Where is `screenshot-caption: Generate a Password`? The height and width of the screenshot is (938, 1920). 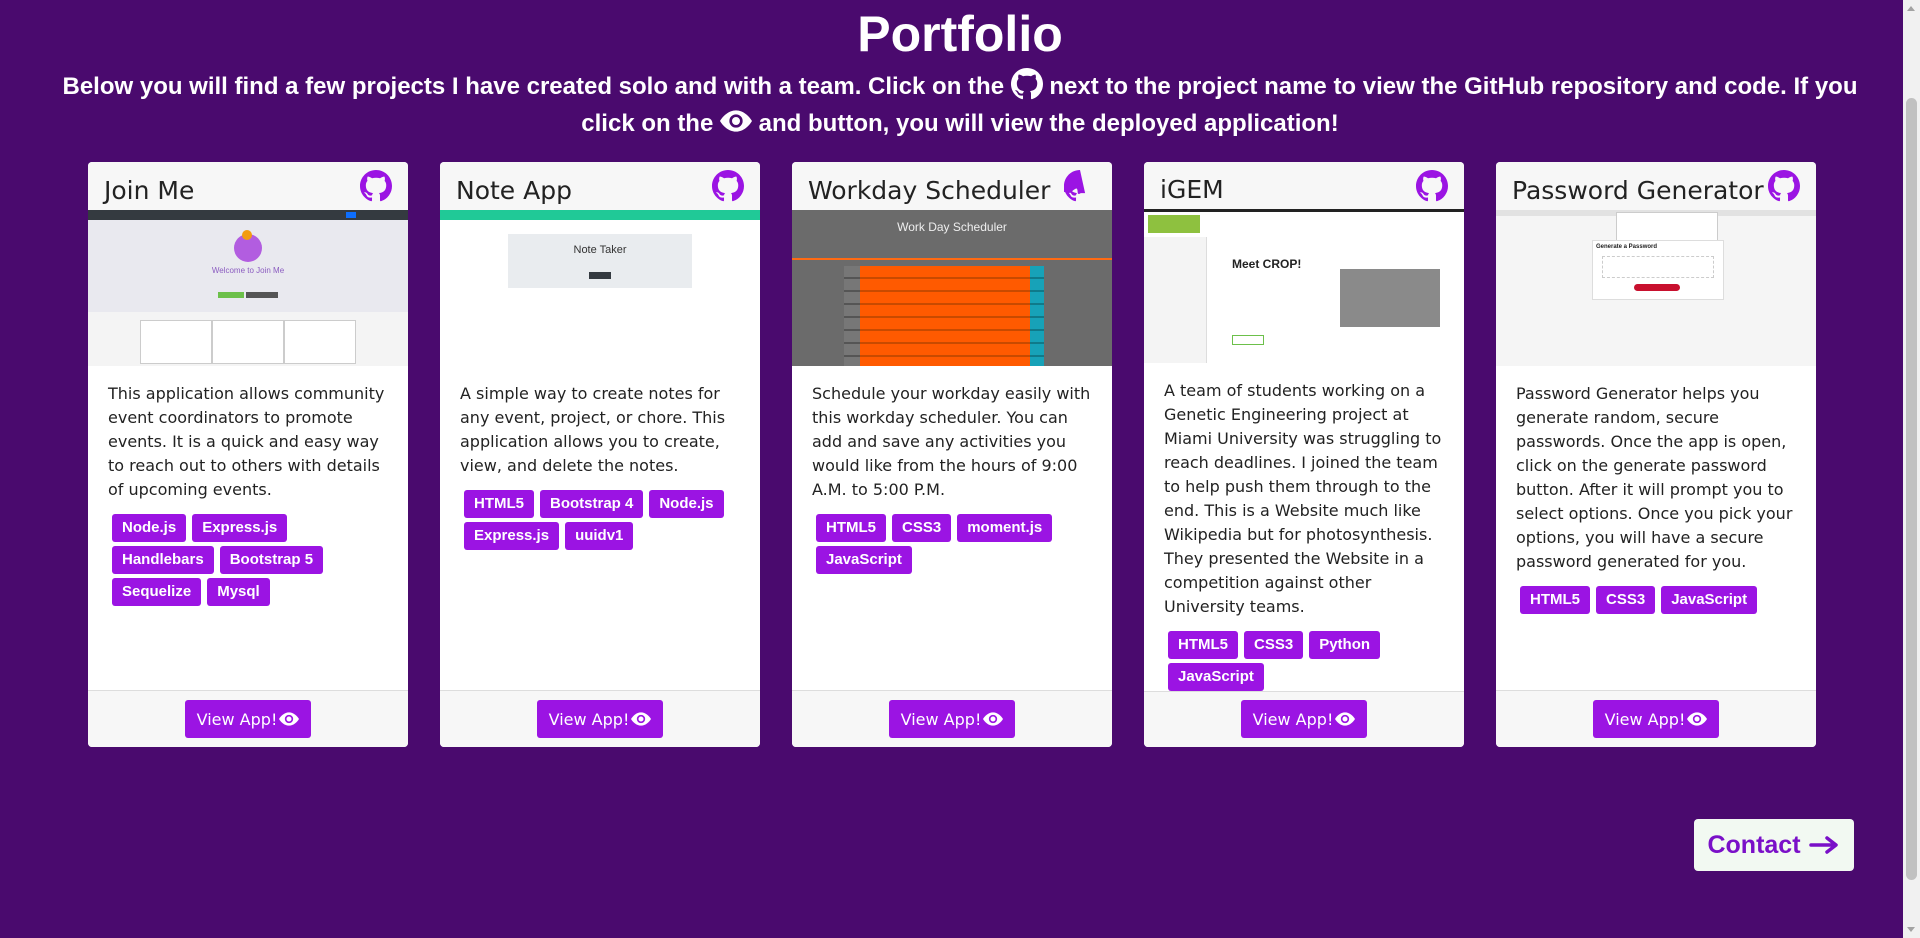
screenshot-caption: Generate a Password is located at coordinates (1627, 247).